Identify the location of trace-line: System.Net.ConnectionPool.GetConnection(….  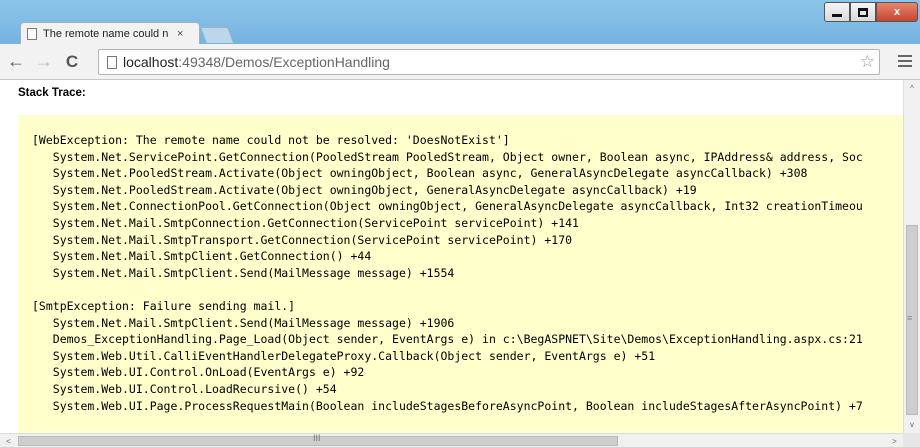
(447, 206).